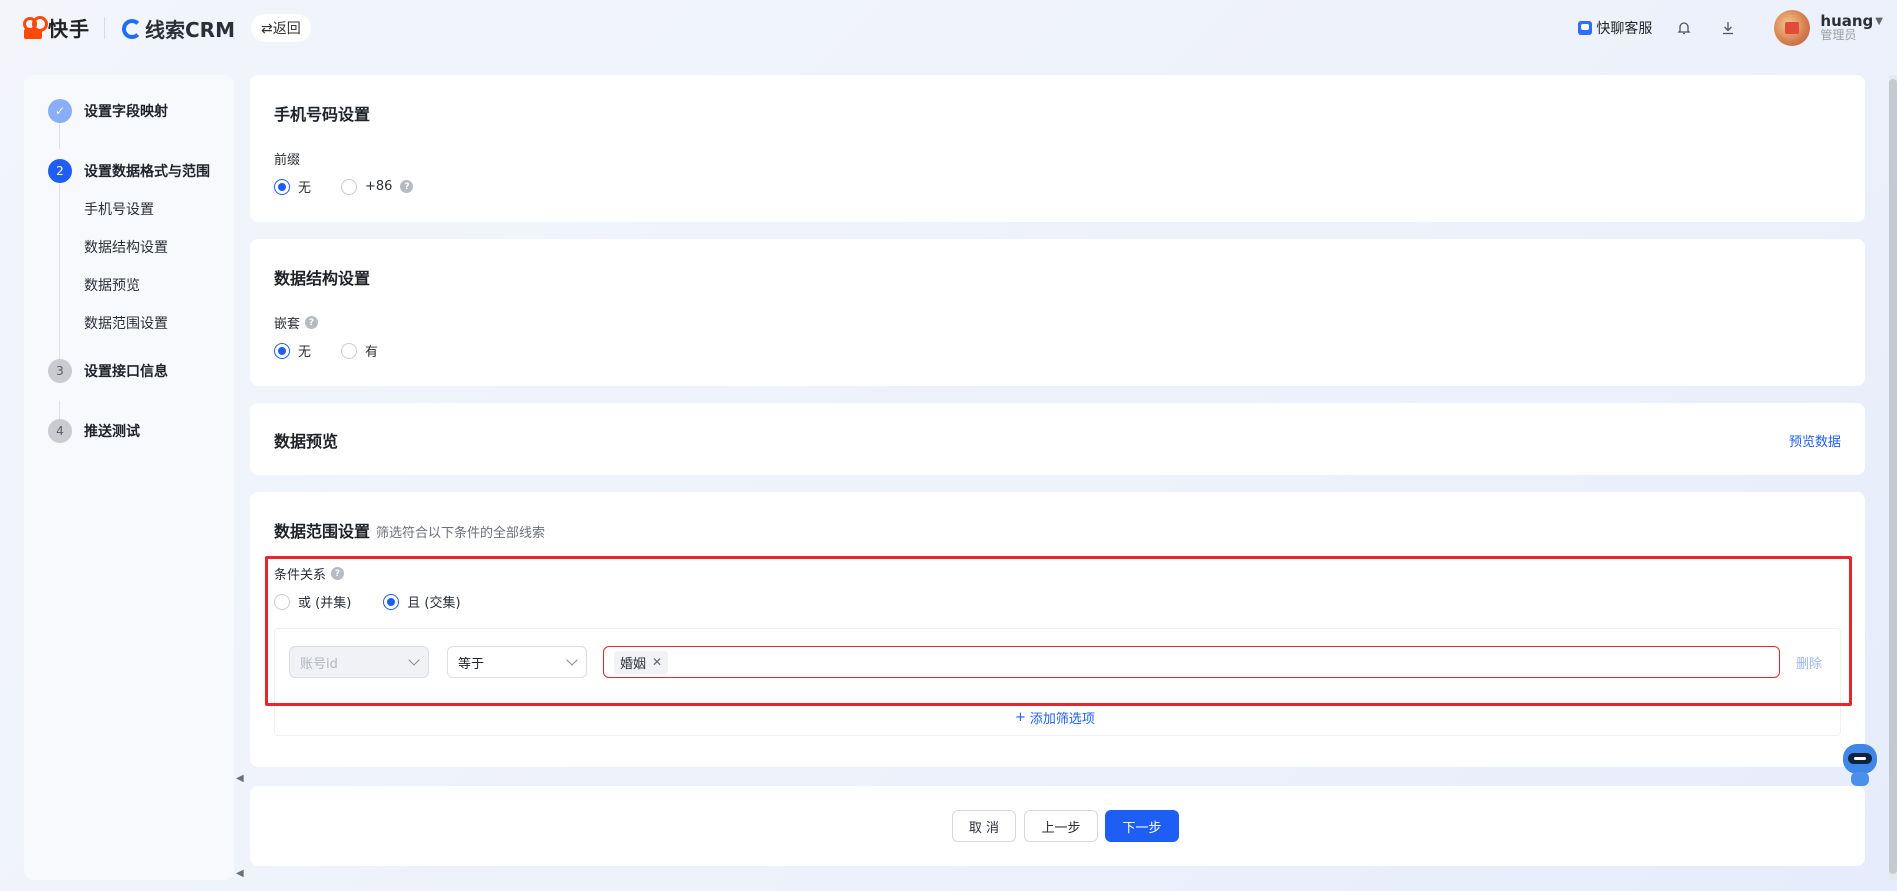  What do you see at coordinates (119, 209) in the screenshot?
I see `substep-phone: 手机号设置` at bounding box center [119, 209].